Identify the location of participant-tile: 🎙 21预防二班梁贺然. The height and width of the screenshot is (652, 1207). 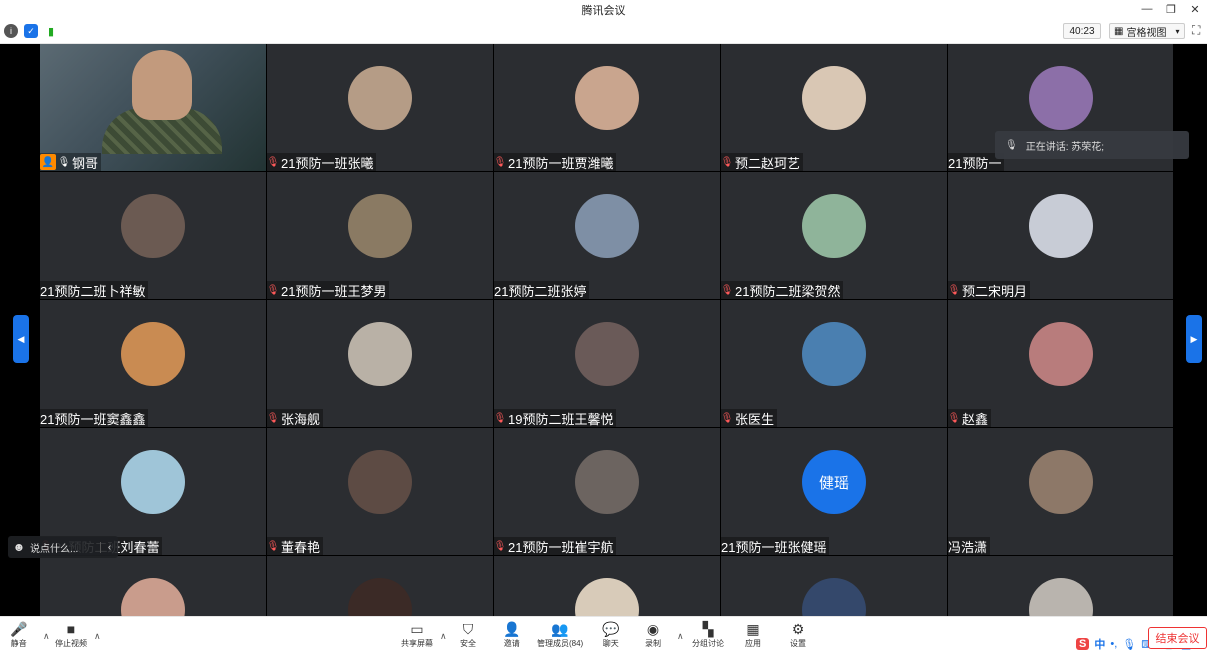
(834, 235).